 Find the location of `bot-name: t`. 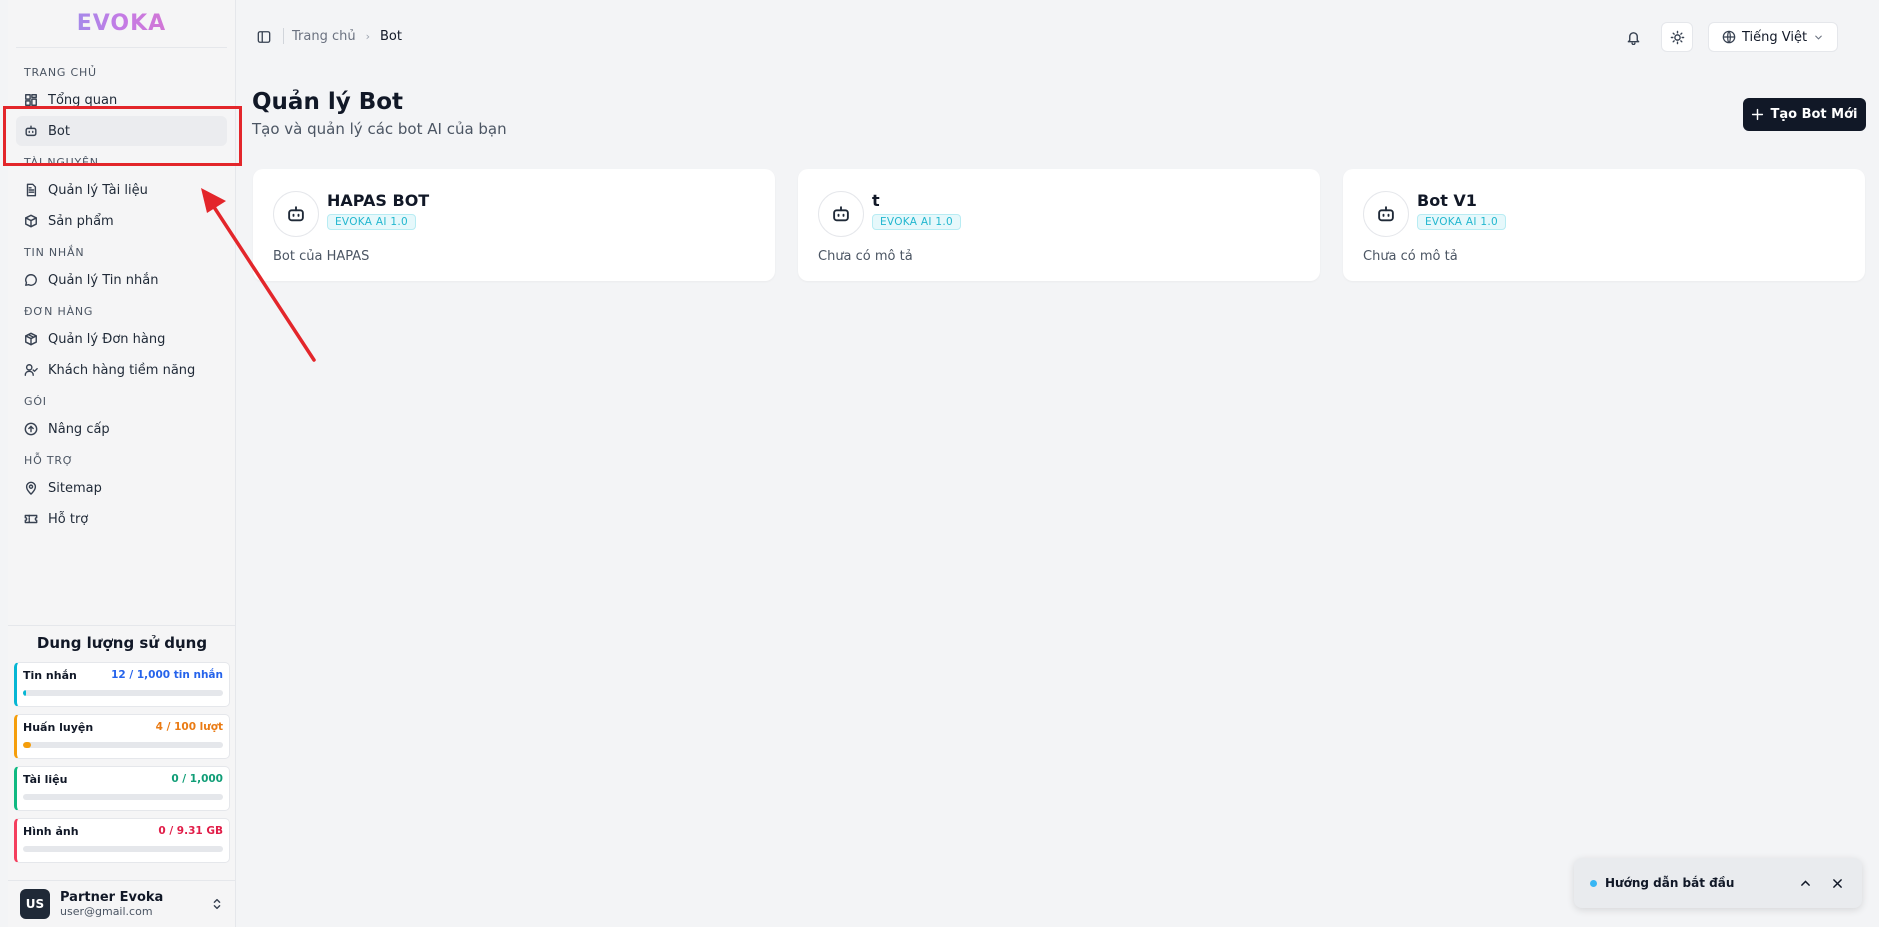

bot-name: t is located at coordinates (876, 200).